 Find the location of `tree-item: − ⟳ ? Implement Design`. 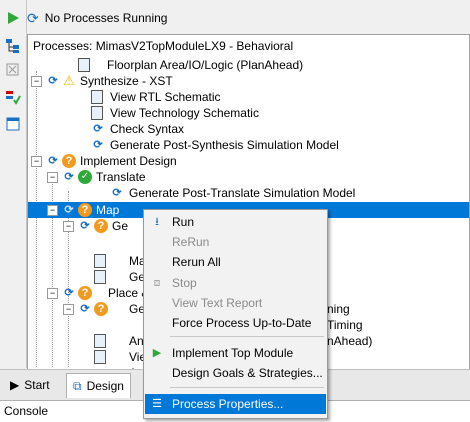

tree-item: − ⟳ ? Implement Design is located at coordinates (248, 161).